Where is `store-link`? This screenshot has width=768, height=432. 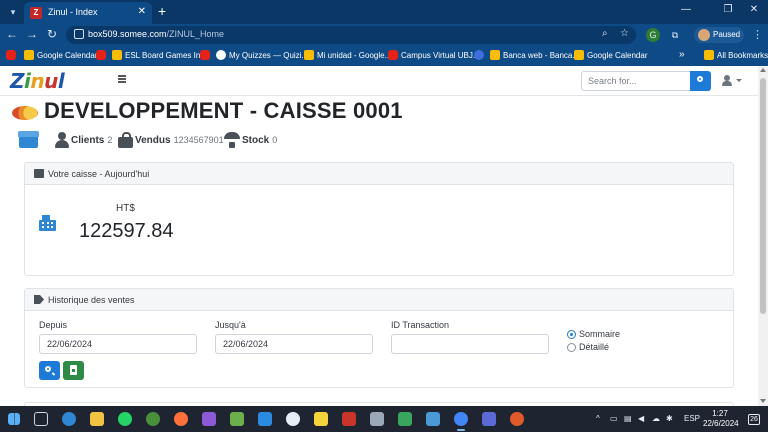 store-link is located at coordinates (28, 140).